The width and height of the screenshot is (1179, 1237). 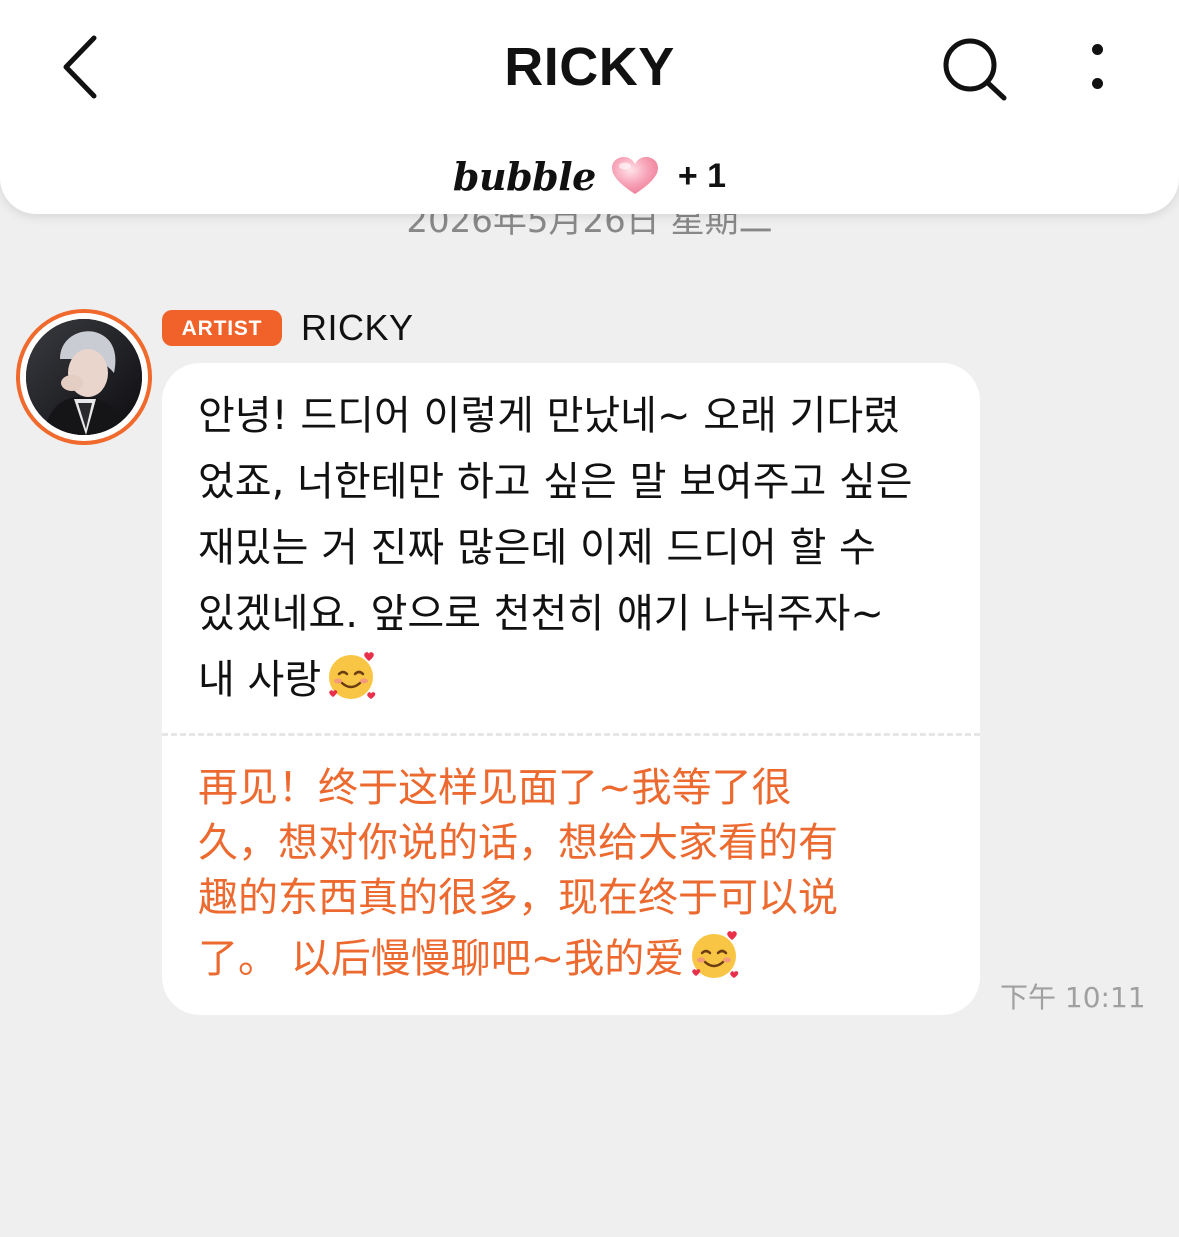 I want to click on bubble-logo: bubble, so click(x=524, y=176).